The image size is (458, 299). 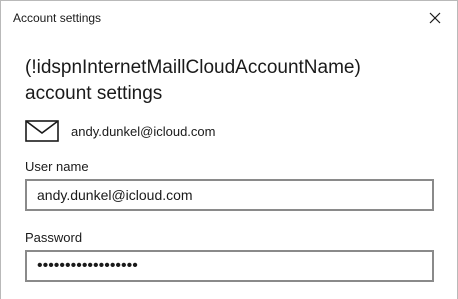 What do you see at coordinates (229, 266) in the screenshot?
I see `password-field` at bounding box center [229, 266].